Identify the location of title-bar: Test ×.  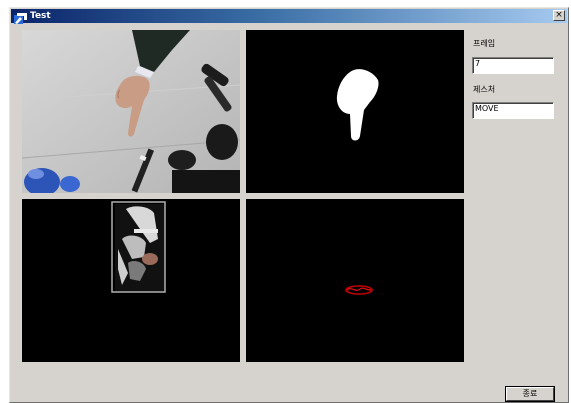
(289, 16).